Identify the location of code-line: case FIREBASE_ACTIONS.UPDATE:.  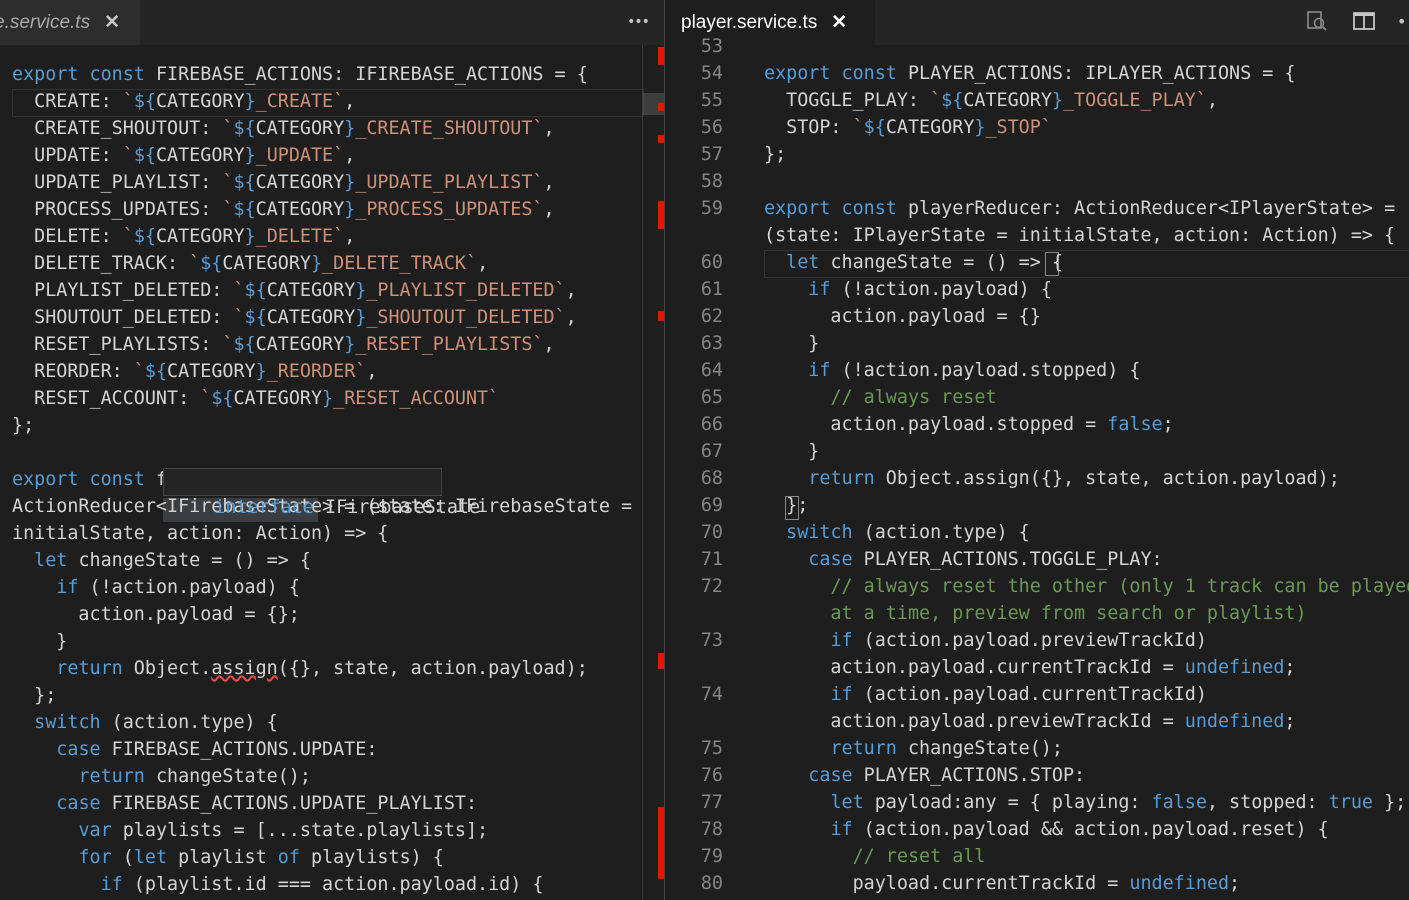
(194, 749).